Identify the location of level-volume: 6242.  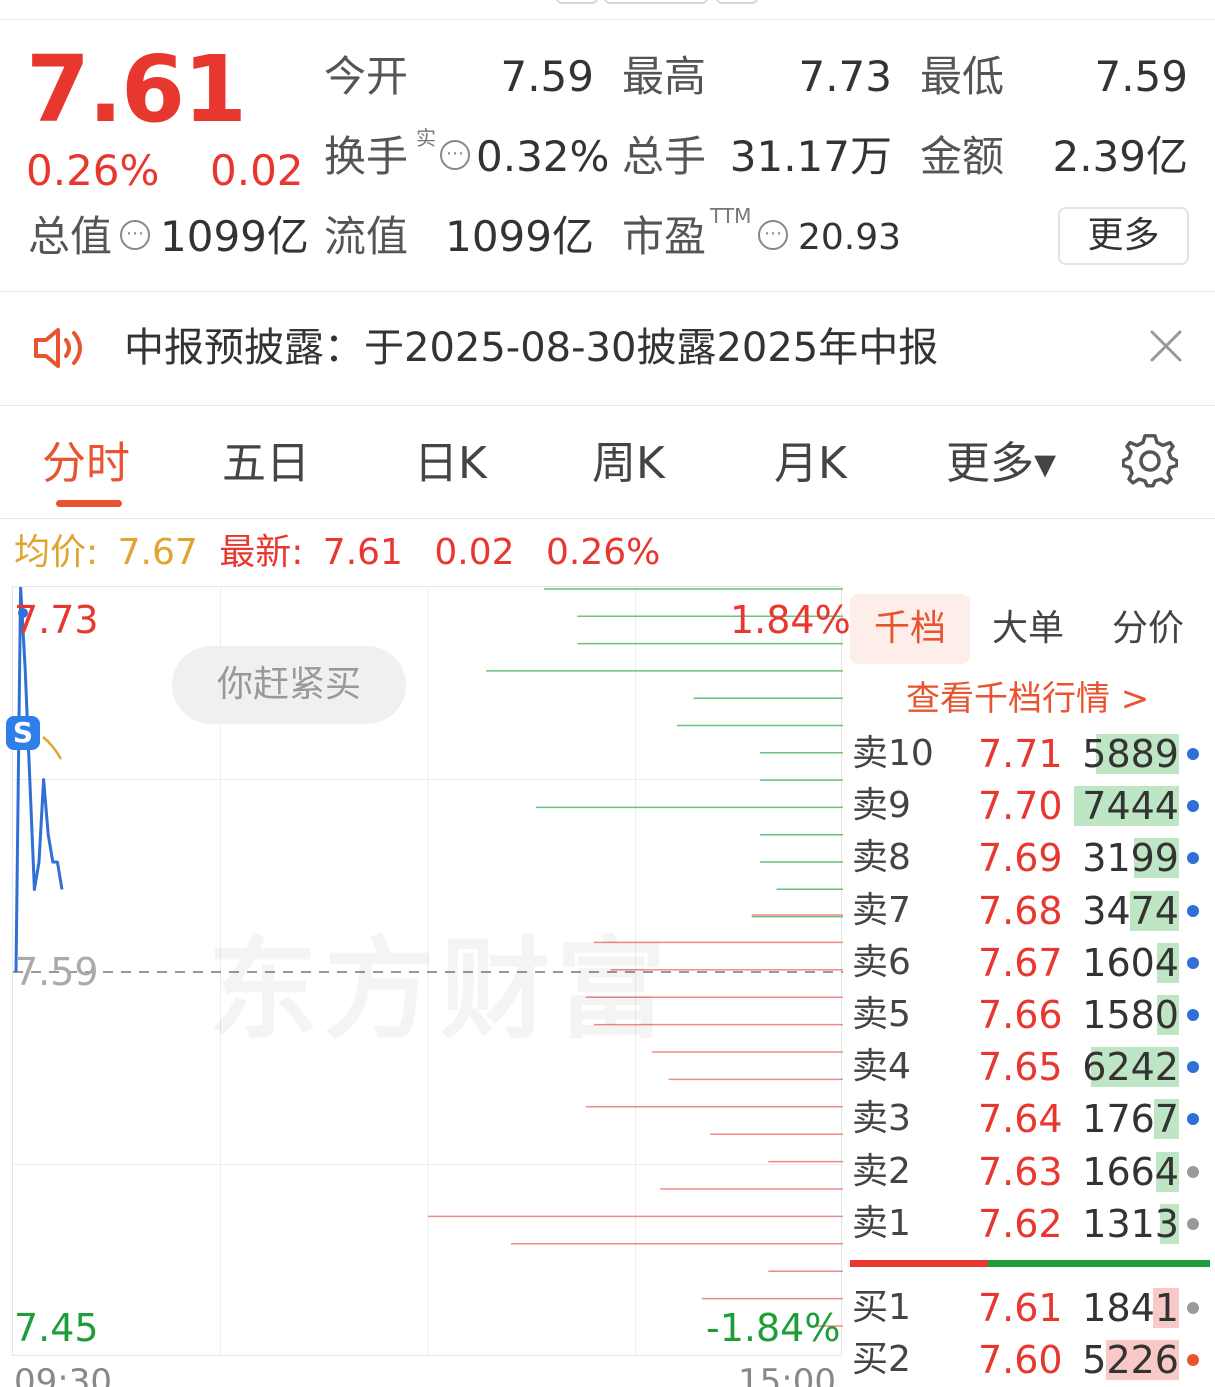
(1130, 1067).